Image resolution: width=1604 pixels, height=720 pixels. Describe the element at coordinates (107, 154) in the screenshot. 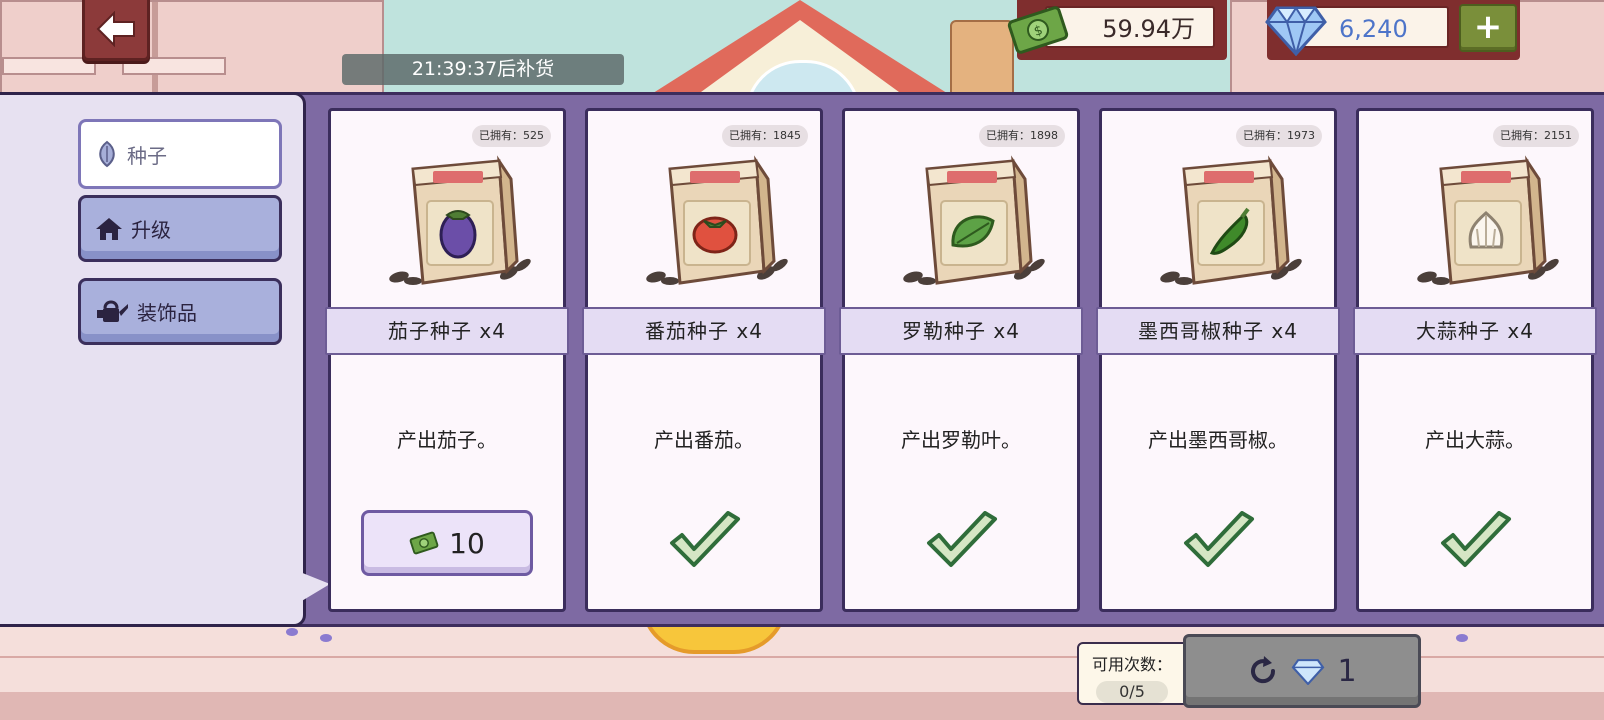

I see `seed-icon` at that location.